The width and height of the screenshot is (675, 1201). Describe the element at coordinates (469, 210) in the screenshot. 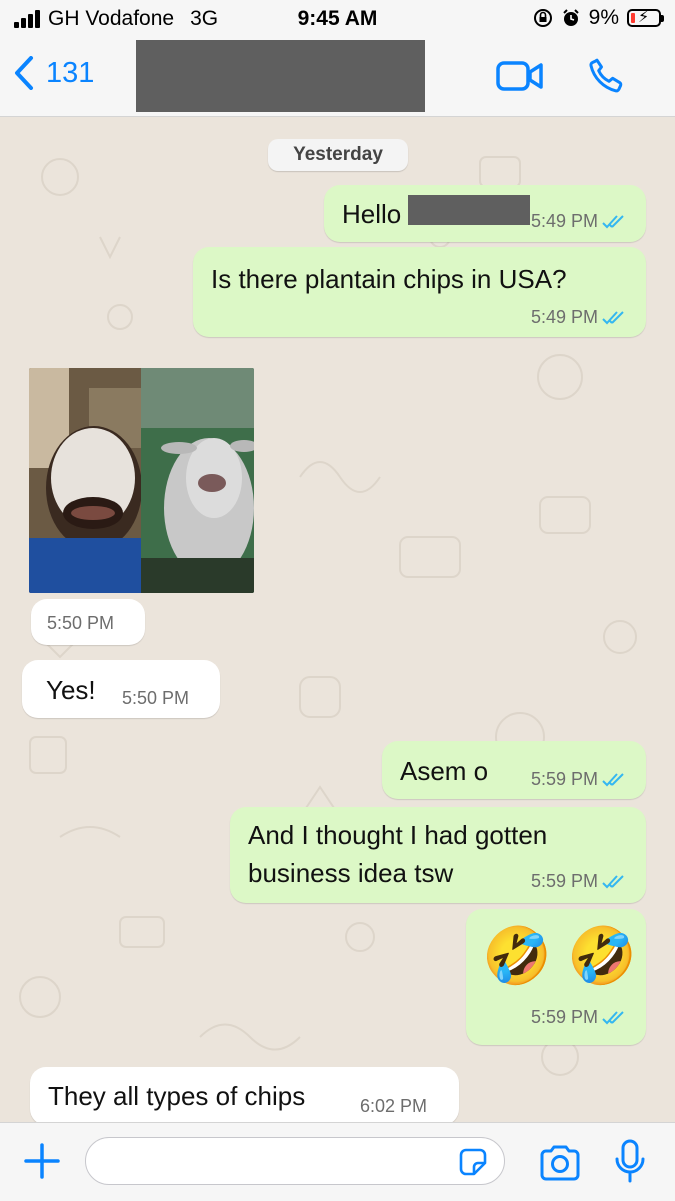

I see `redacted-name` at that location.